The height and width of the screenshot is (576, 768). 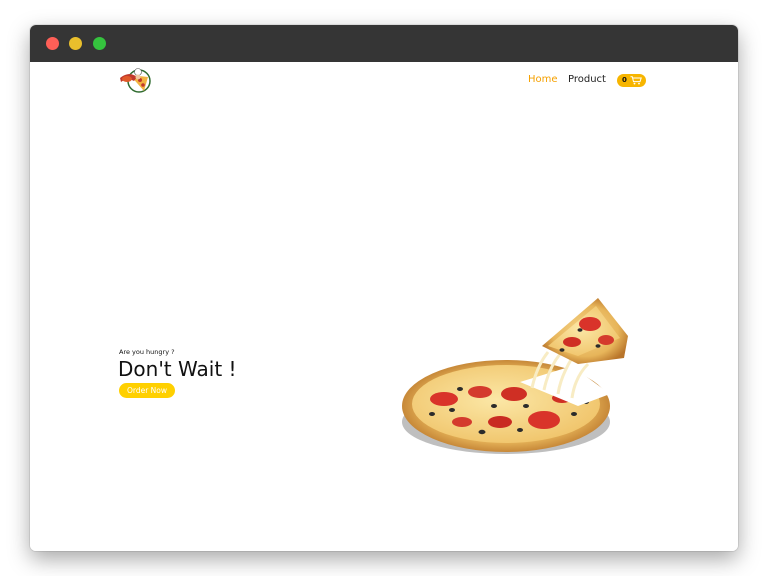 What do you see at coordinates (52, 43) in the screenshot?
I see `close-window-button` at bounding box center [52, 43].